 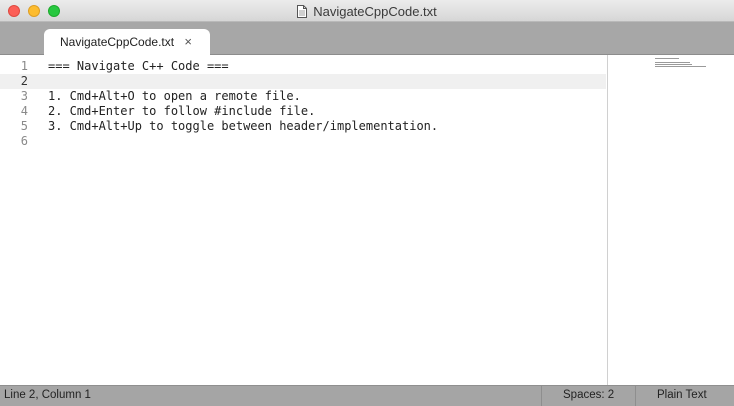 I want to click on minimap, so click(x=671, y=220).